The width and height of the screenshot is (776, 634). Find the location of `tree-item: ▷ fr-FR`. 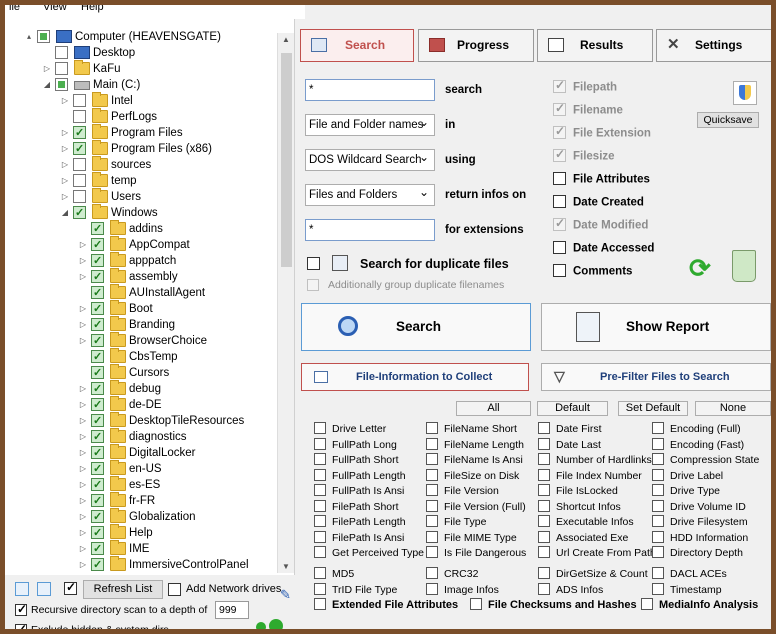

tree-item: ▷ fr-FR is located at coordinates (174, 500).